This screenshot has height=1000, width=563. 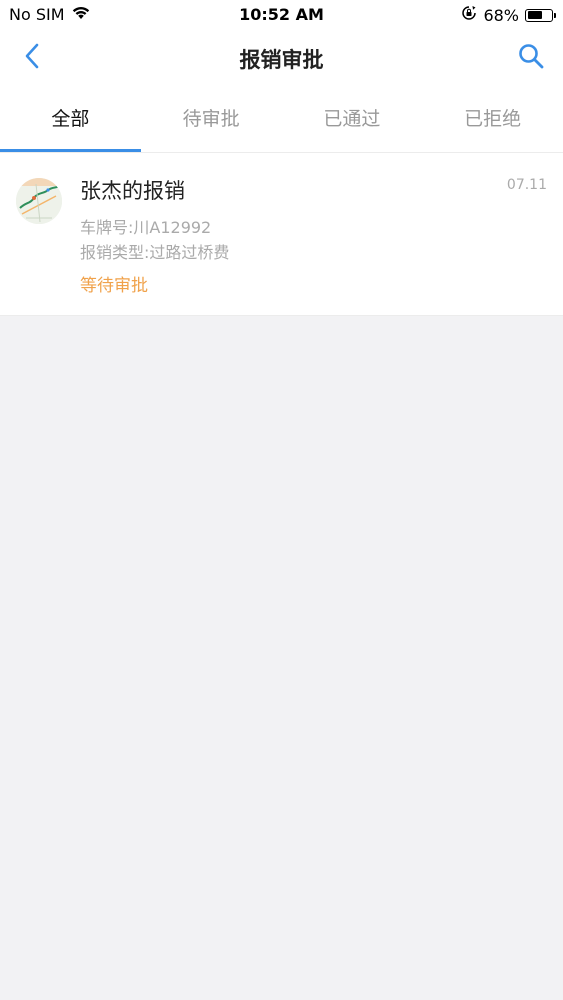 I want to click on status-right: 68%, so click(x=508, y=15).